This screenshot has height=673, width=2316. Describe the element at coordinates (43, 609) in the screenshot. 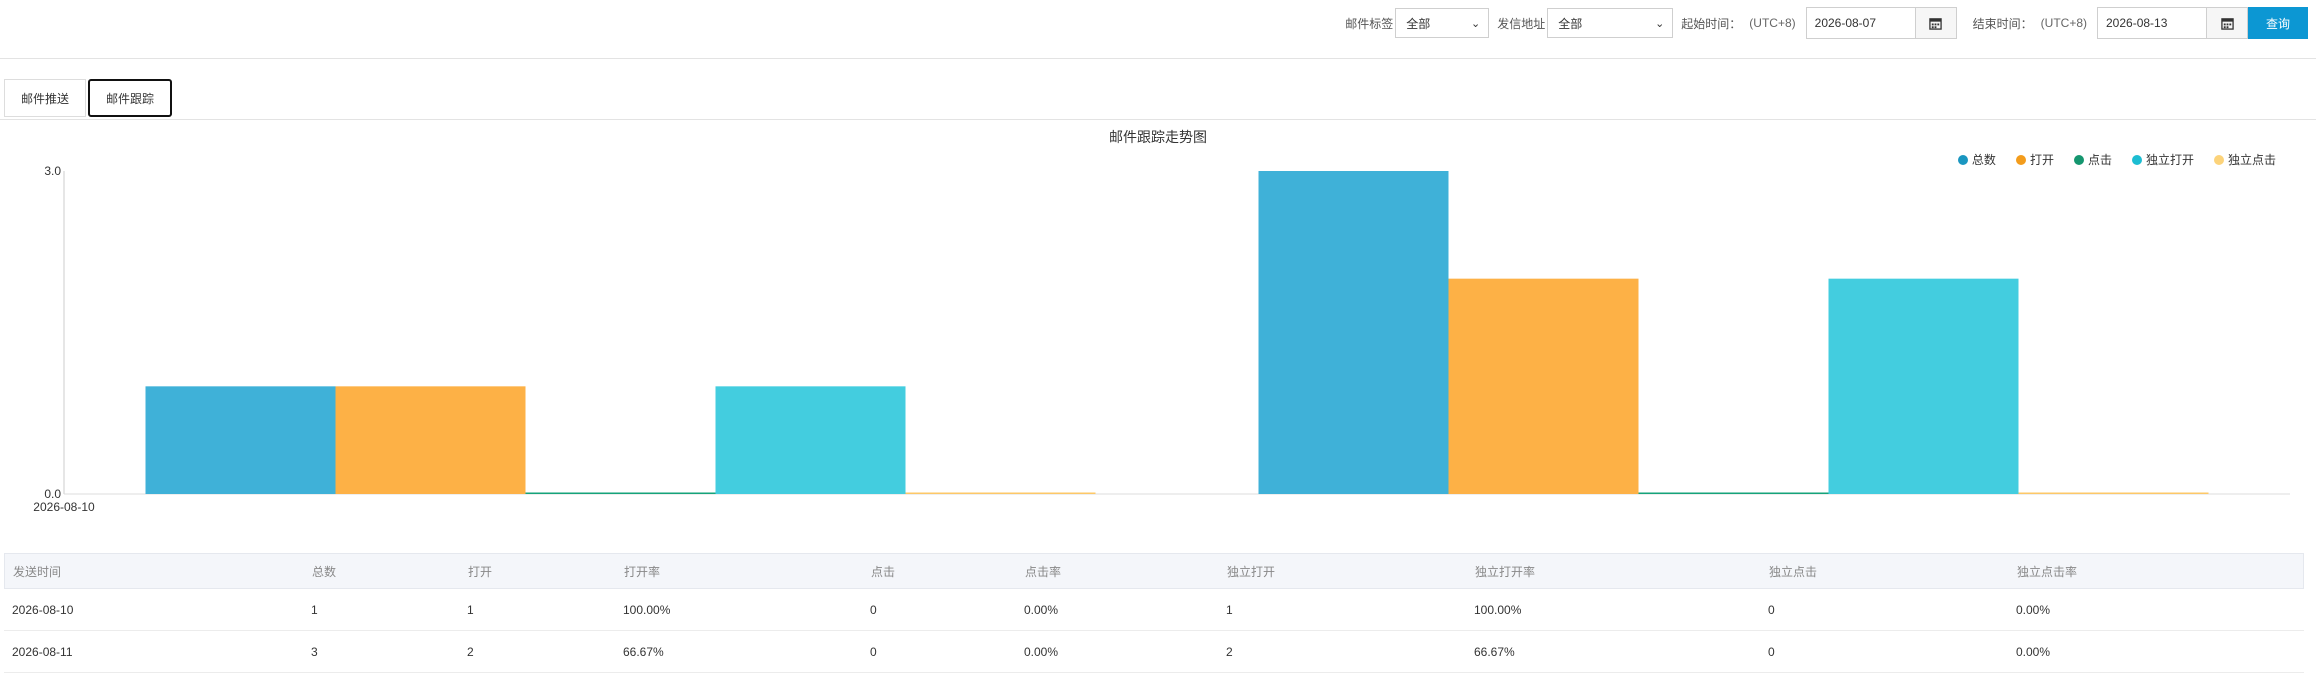

I see `table-cell: 2026-08-10` at that location.